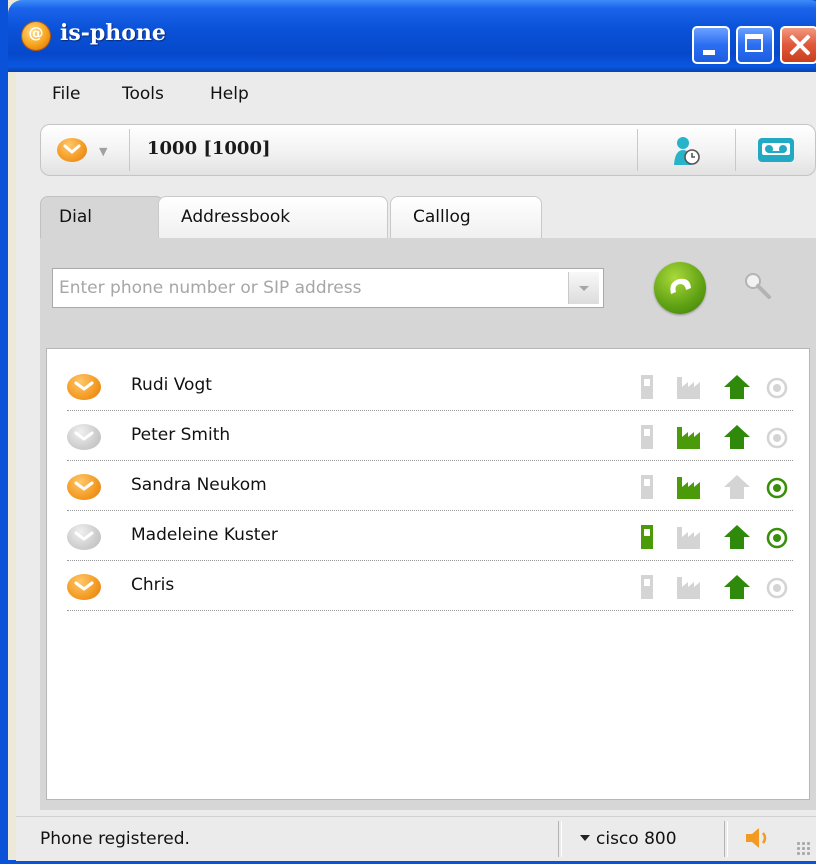  I want to click on search-icon, so click(758, 286).